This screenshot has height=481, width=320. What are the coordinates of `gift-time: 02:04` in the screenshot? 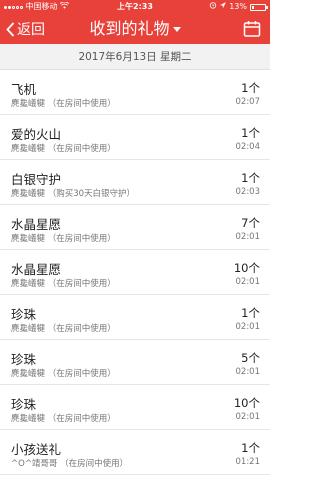 It's located at (248, 147).